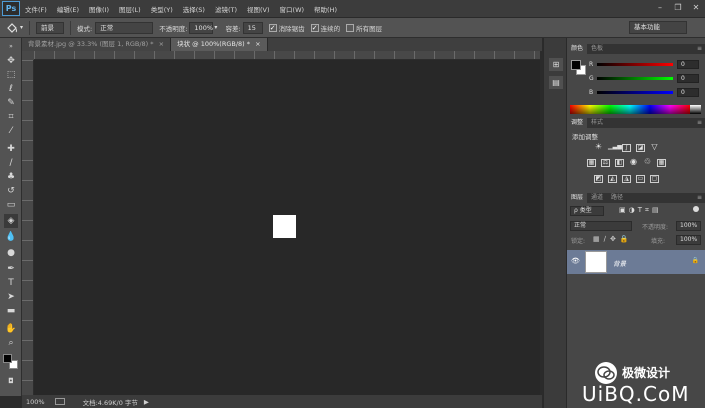 This screenshot has height=408, width=705. What do you see at coordinates (556, 82) in the screenshot?
I see `properties-panel-icon: ▤` at bounding box center [556, 82].